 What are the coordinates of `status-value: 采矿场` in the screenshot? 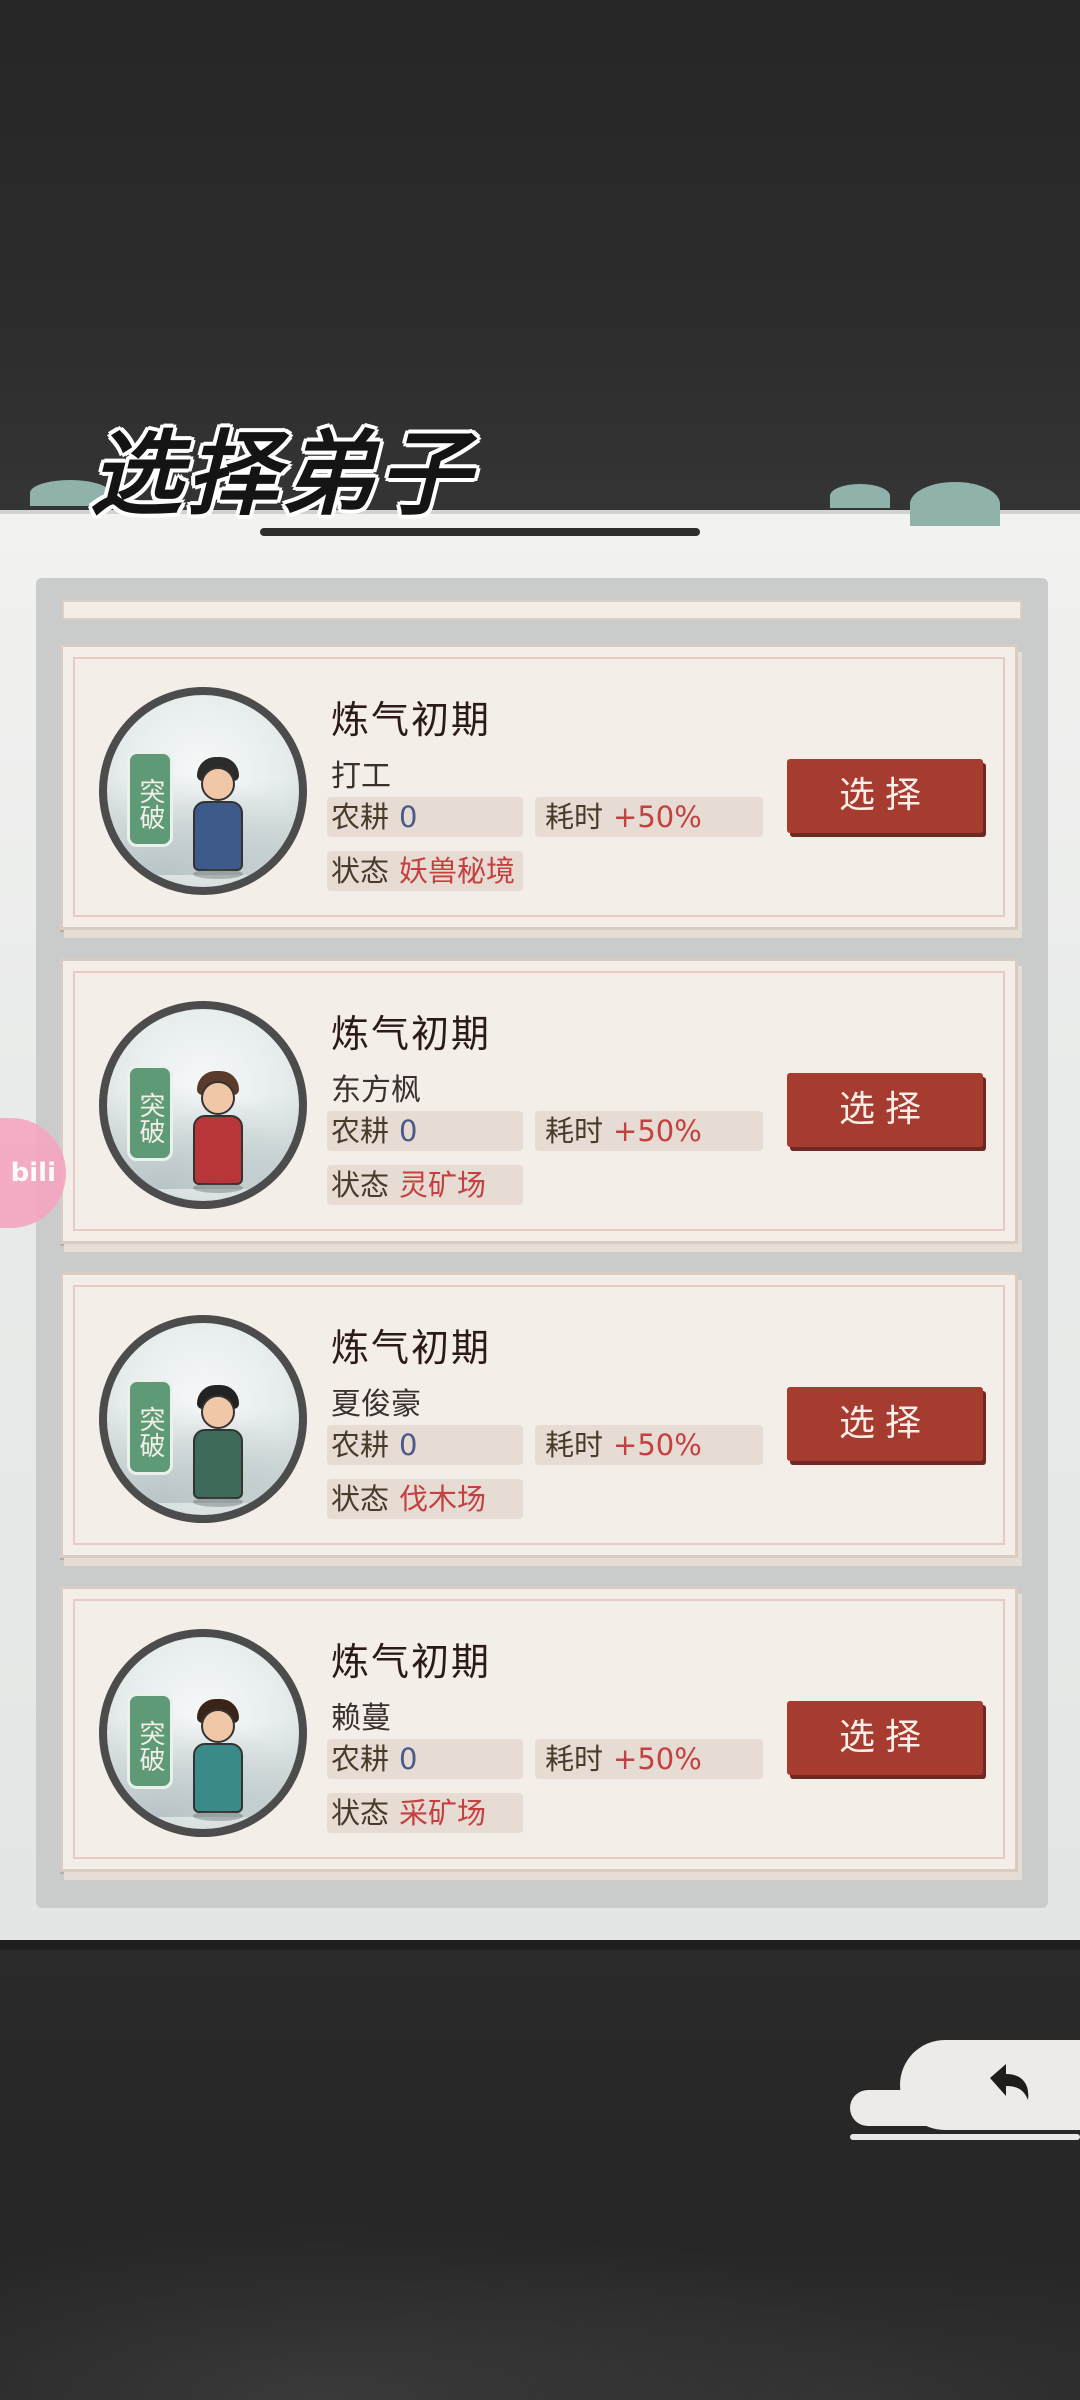 It's located at (443, 1813).